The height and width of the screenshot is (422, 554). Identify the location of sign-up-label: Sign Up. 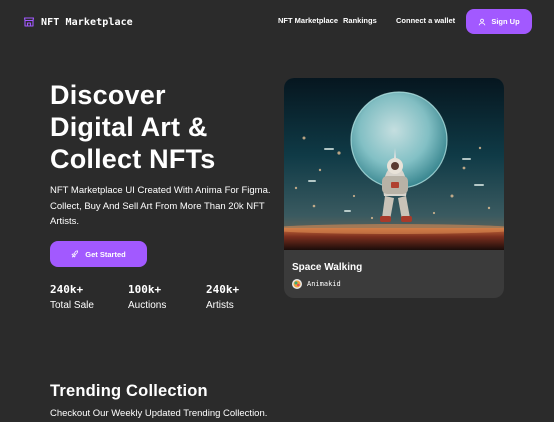
(505, 21).